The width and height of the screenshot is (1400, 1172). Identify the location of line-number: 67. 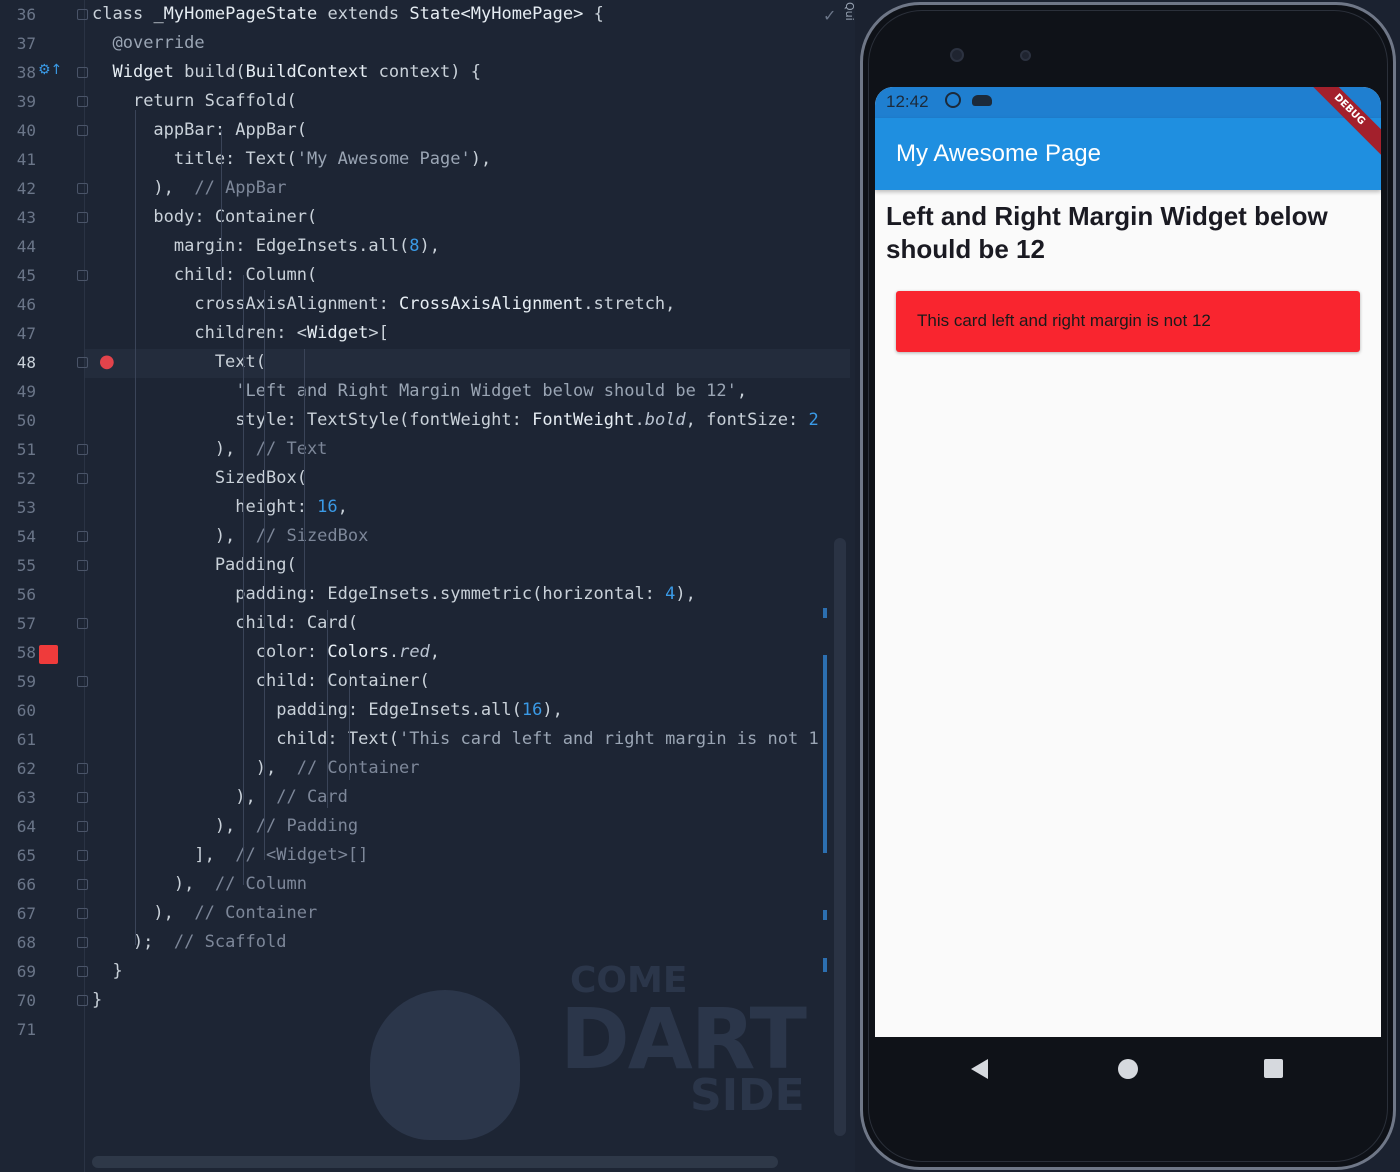
(18, 913).